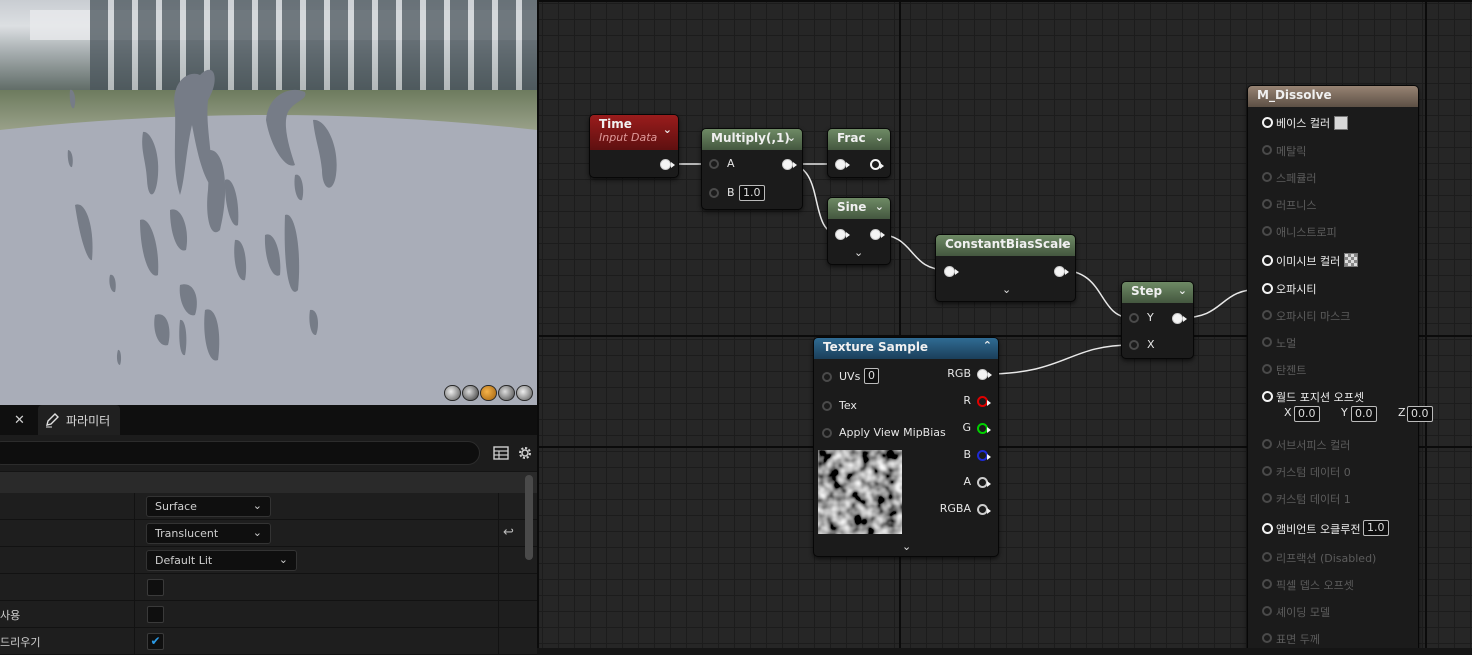  I want to click on uvs-value-input: 0, so click(871, 376).